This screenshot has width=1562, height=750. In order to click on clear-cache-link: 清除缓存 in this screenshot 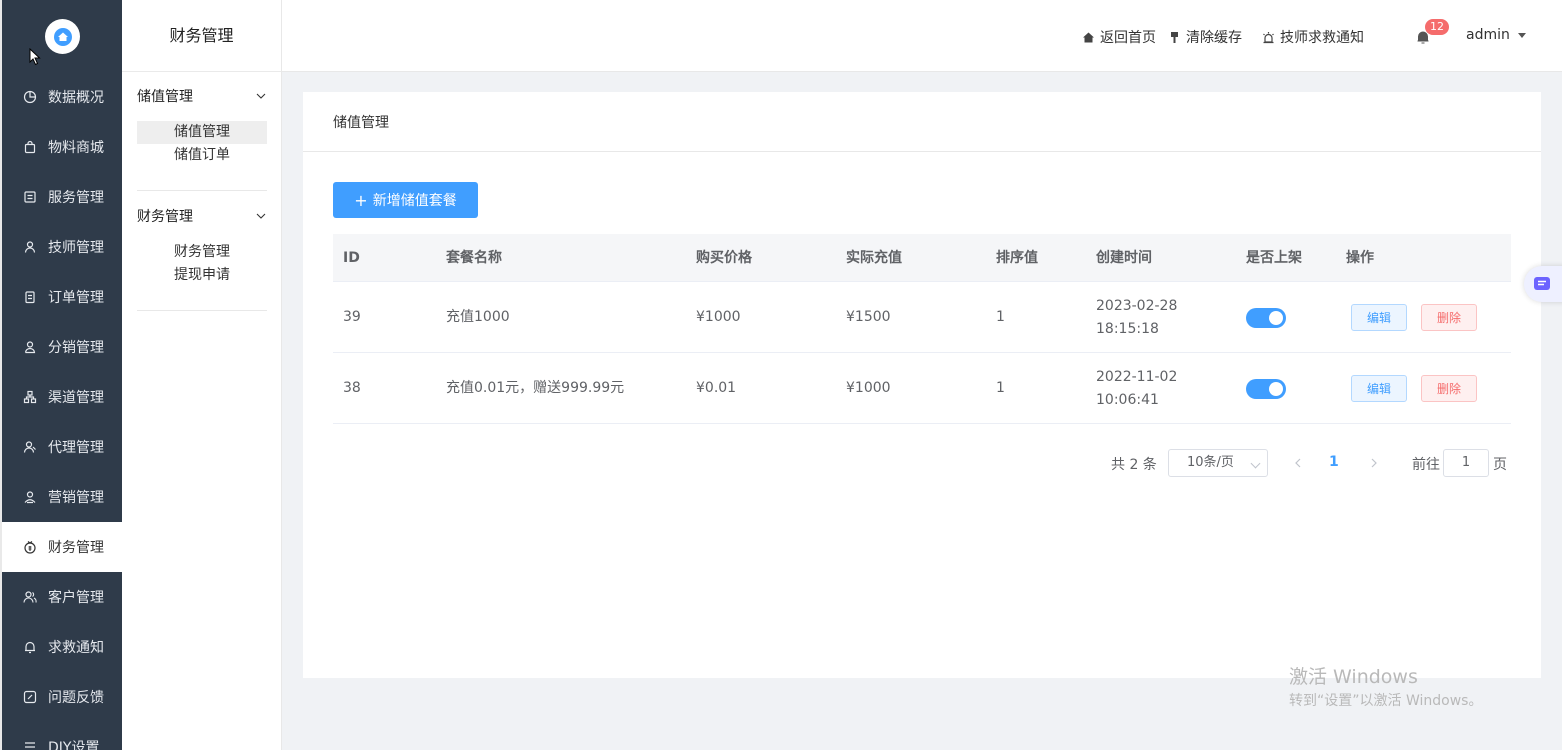, I will do `click(1205, 37)`.